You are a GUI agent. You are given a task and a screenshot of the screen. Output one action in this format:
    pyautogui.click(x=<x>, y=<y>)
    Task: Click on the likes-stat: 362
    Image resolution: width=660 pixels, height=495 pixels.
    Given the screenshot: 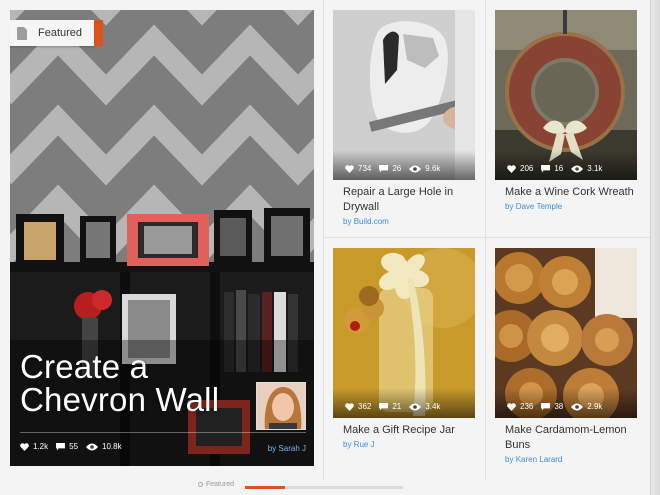 What is the action you would take?
    pyautogui.click(x=358, y=406)
    